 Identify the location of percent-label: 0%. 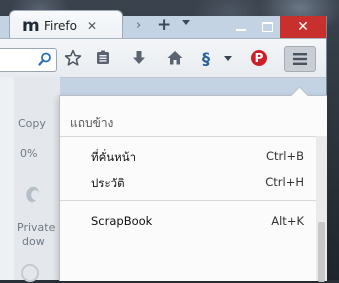
(29, 153).